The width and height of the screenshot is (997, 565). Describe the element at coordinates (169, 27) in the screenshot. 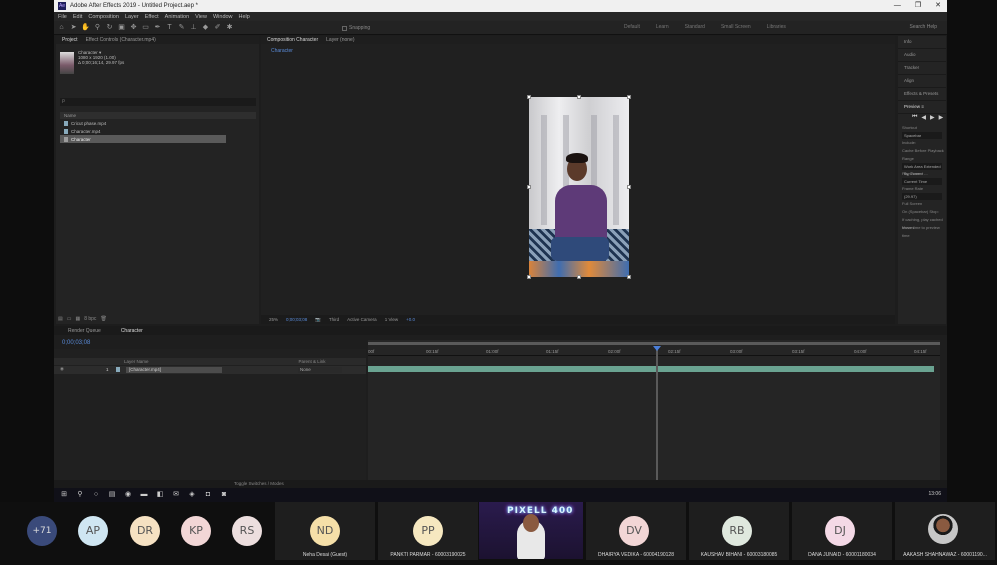

I see `type-tool-icon: T` at that location.